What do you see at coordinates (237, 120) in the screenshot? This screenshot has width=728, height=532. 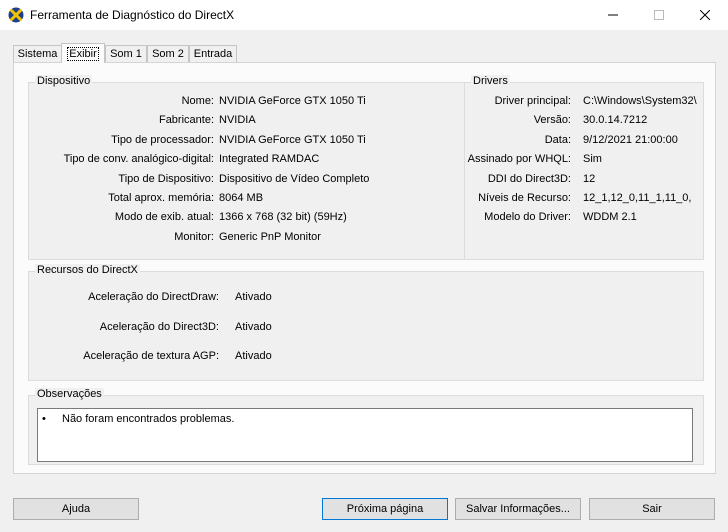 I see `device-value: NVIDIA` at bounding box center [237, 120].